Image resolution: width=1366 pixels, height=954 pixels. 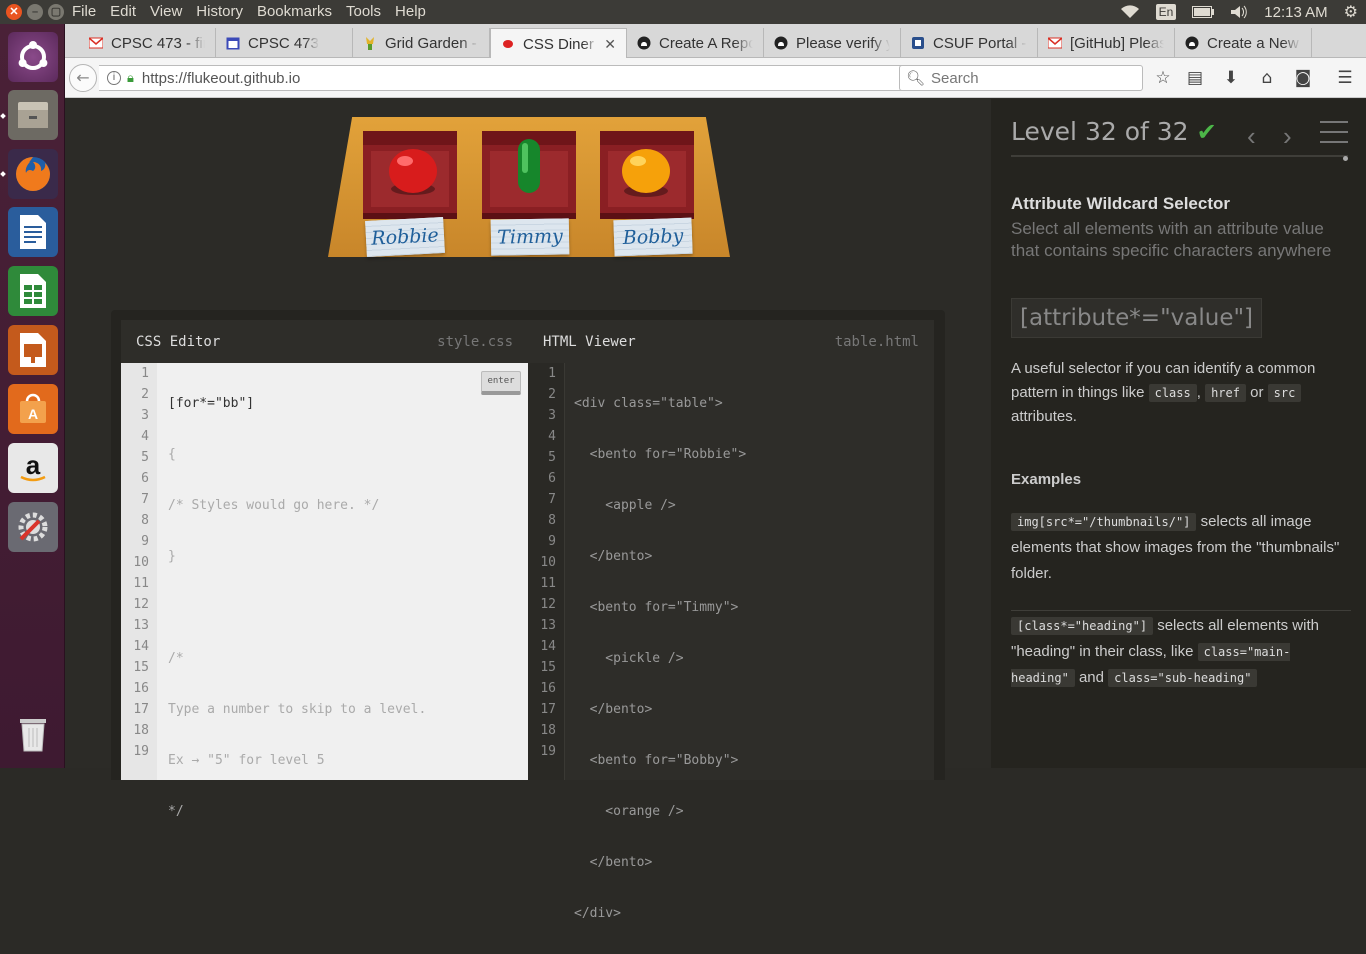 I want to click on hamburger-menu-icon: ☰, so click(x=1345, y=78).